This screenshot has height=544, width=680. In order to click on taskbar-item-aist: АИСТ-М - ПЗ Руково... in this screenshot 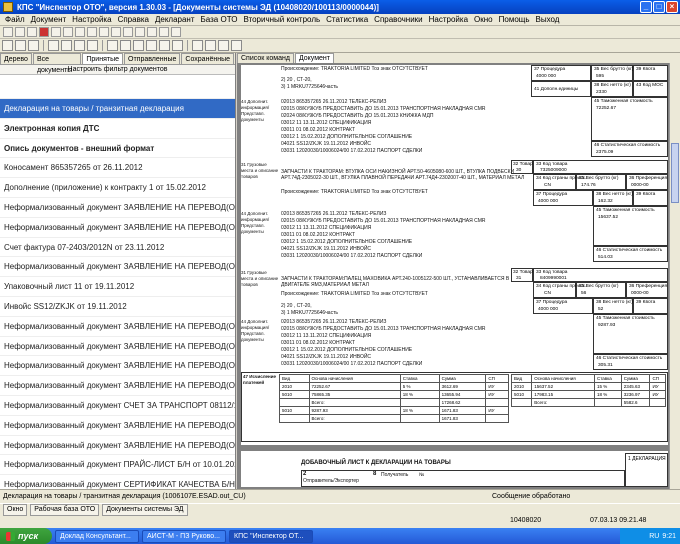, I will do `click(184, 536)`.